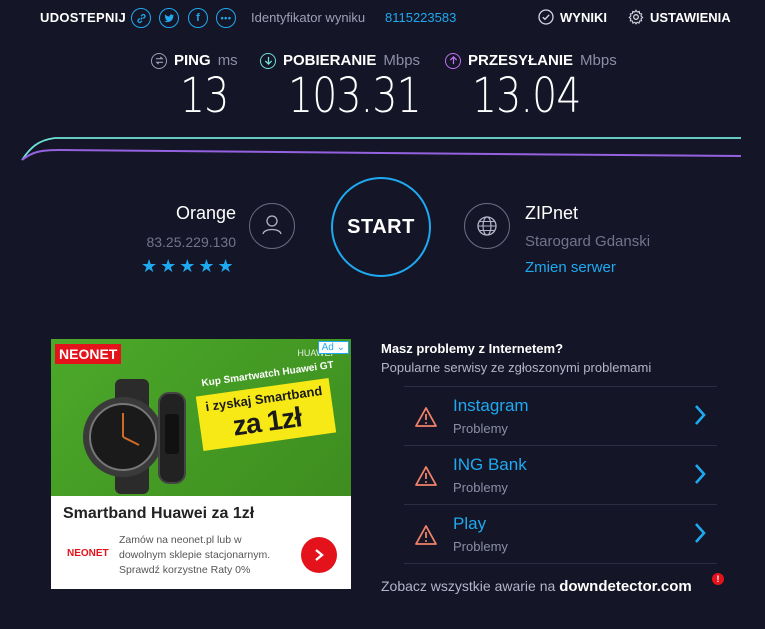 This screenshot has height=629, width=765. I want to click on ad-logo: NEONET, so click(88, 354).